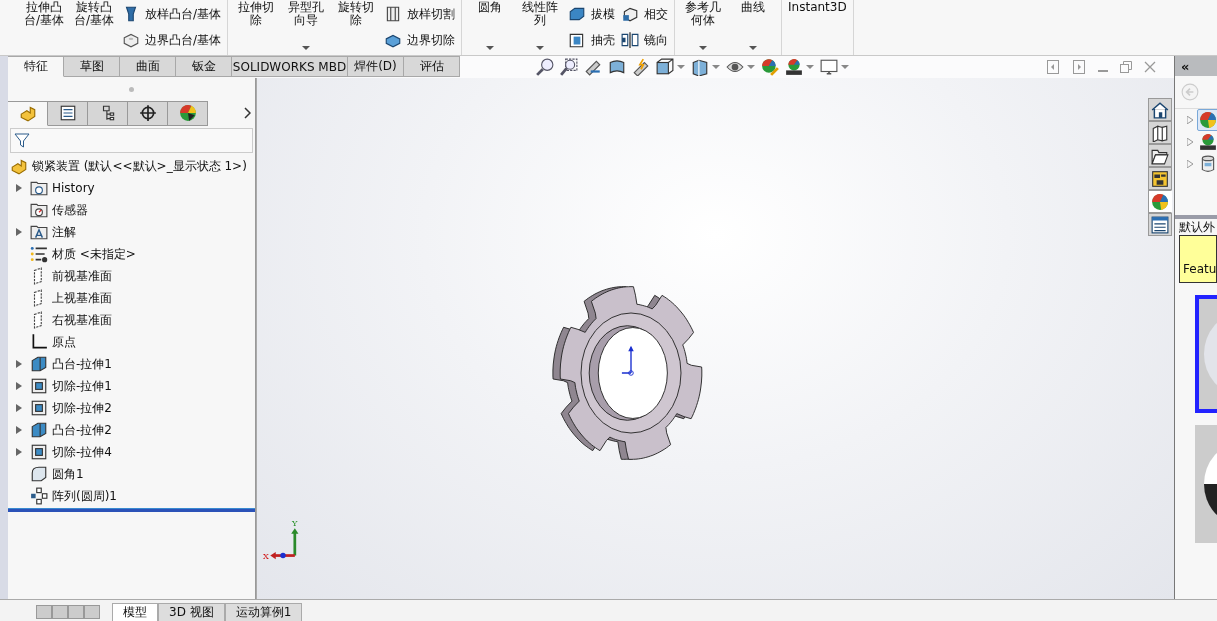 Image resolution: width=1217 pixels, height=621 pixels. What do you see at coordinates (420, 14) in the screenshot?
I see `ribbon-button: 放样切割` at bounding box center [420, 14].